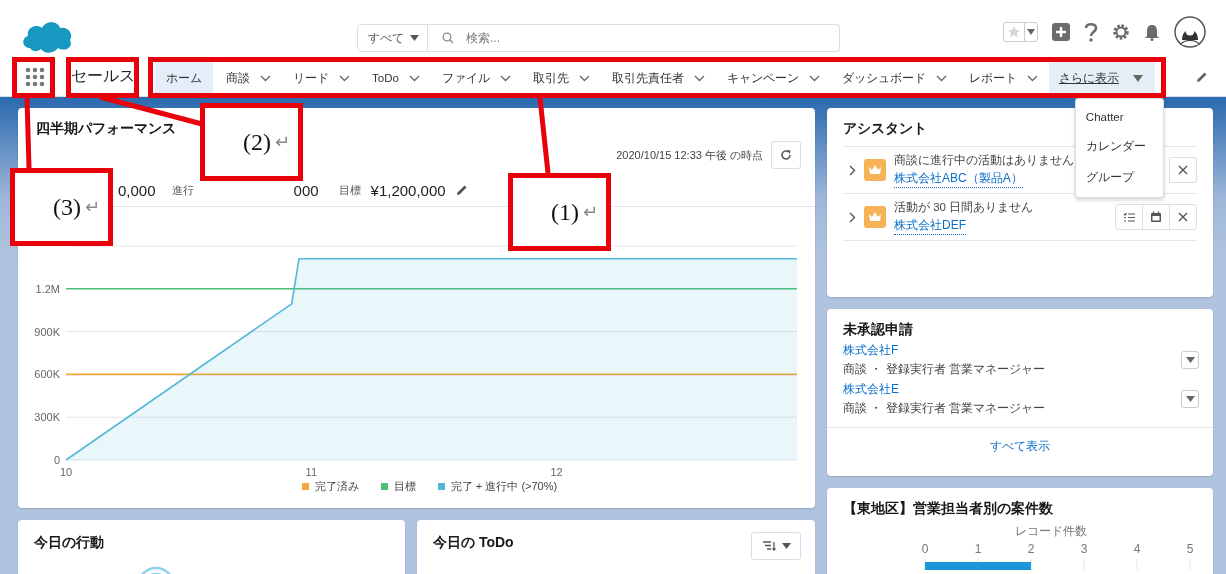  I want to click on favorites-button, so click(1020, 32).